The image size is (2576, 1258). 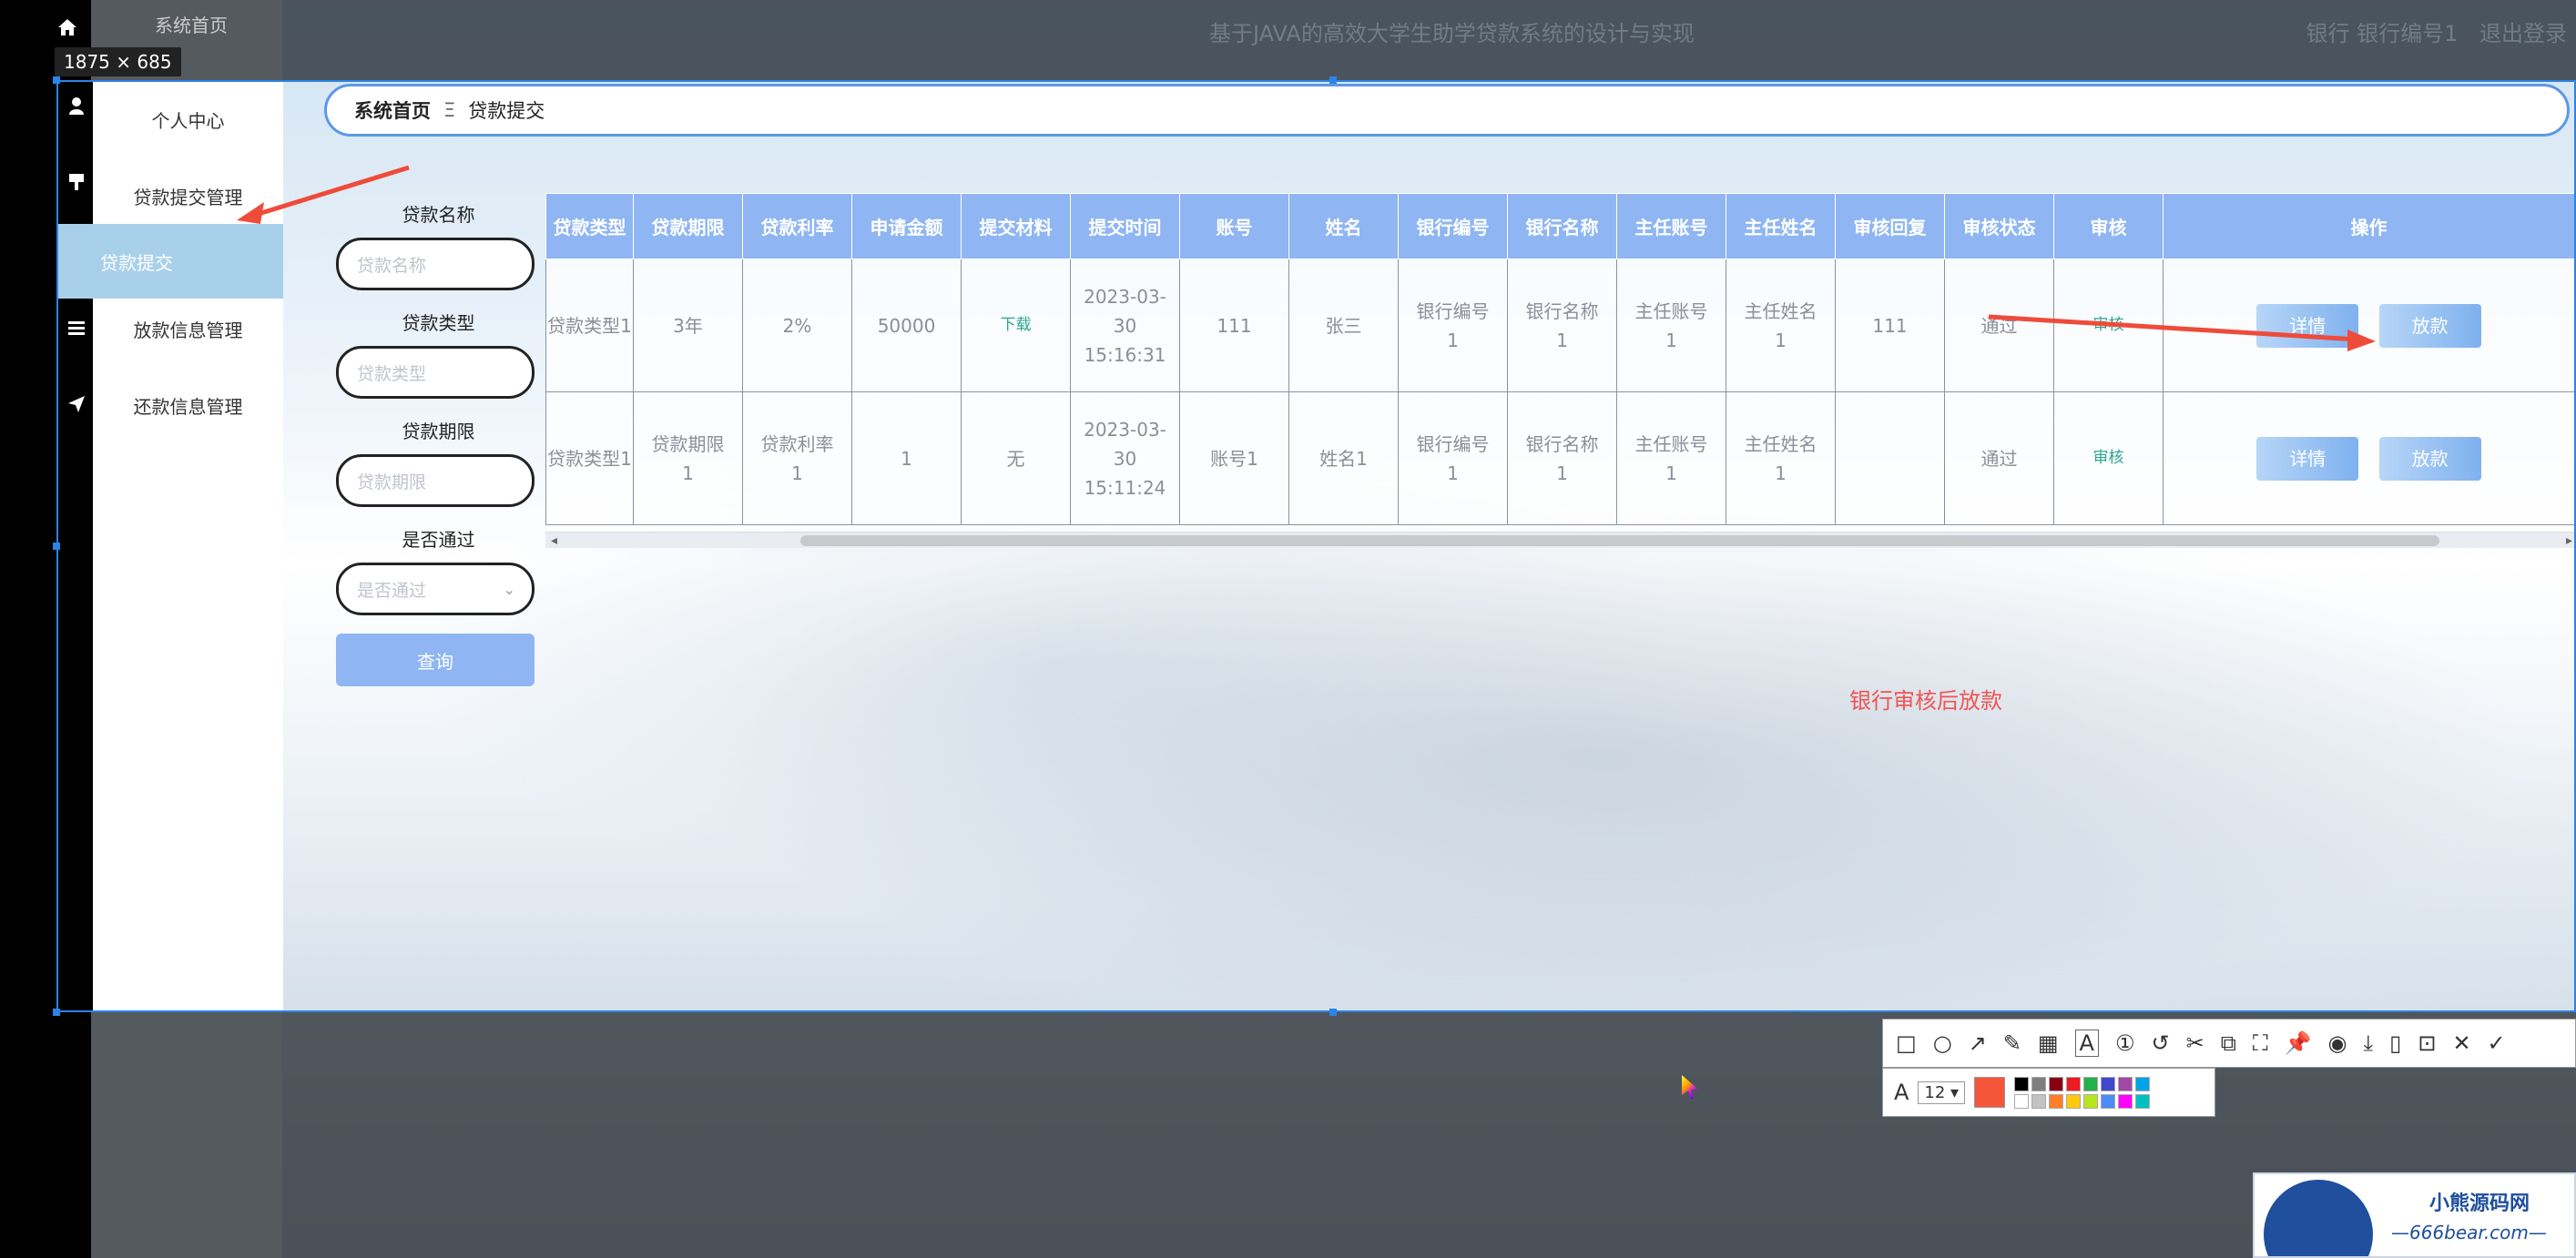 I want to click on filter-label-loan-type: 贷款类型, so click(x=438, y=323).